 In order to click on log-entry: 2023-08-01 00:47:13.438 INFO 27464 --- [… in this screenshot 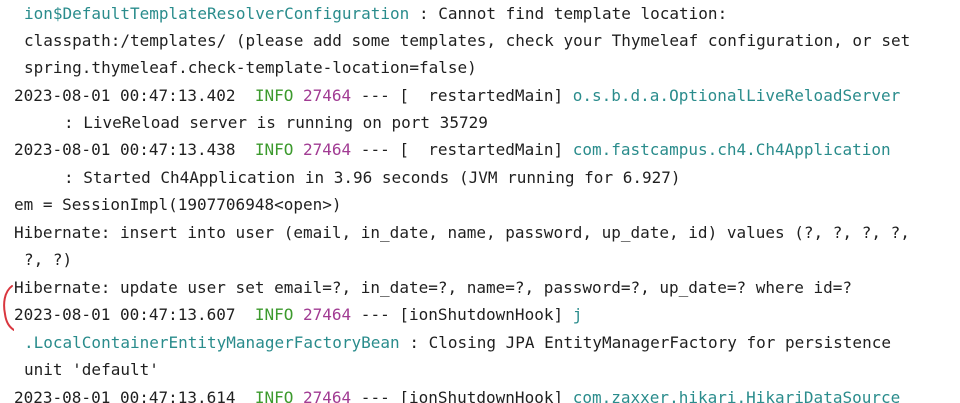, I will do `click(452, 150)`.